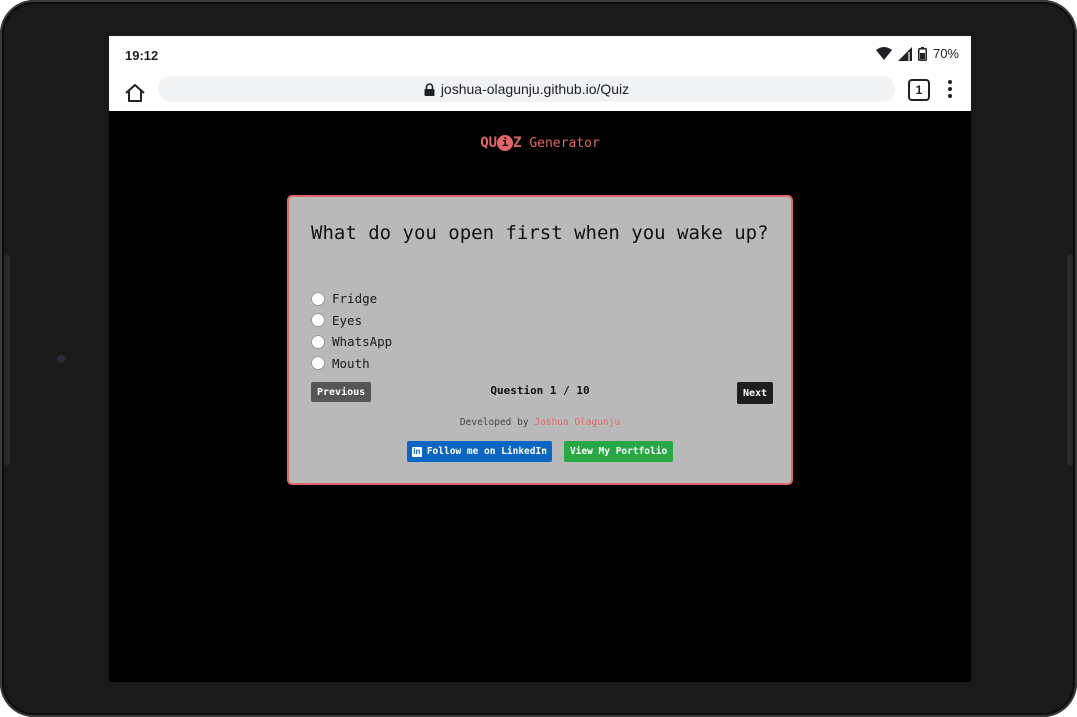 This screenshot has height=717, width=1077. I want to click on question-counter: Question 1 / 10, so click(540, 390).